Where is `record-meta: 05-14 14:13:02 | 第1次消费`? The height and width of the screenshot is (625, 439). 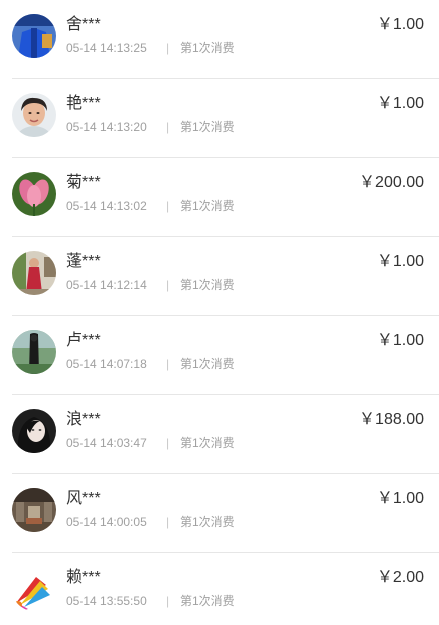 record-meta: 05-14 14:13:02 | 第1次消费 is located at coordinates (150, 206).